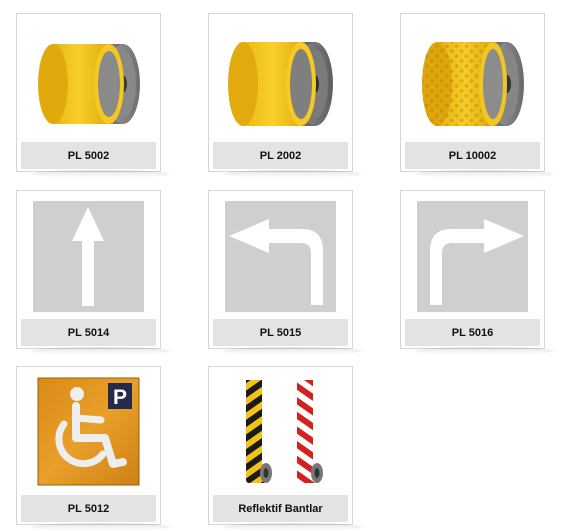  What do you see at coordinates (280, 508) in the screenshot?
I see `product-label: Reflektif Bantlar` at bounding box center [280, 508].